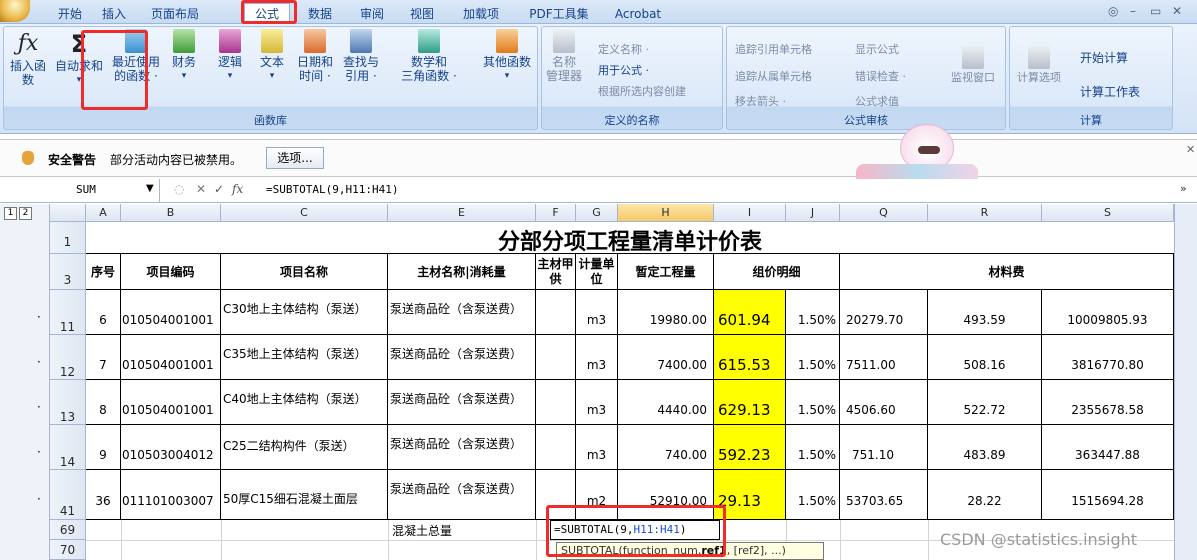 Image resolution: width=1197 pixels, height=560 pixels. I want to click on cell-seq: 7, so click(103, 357).